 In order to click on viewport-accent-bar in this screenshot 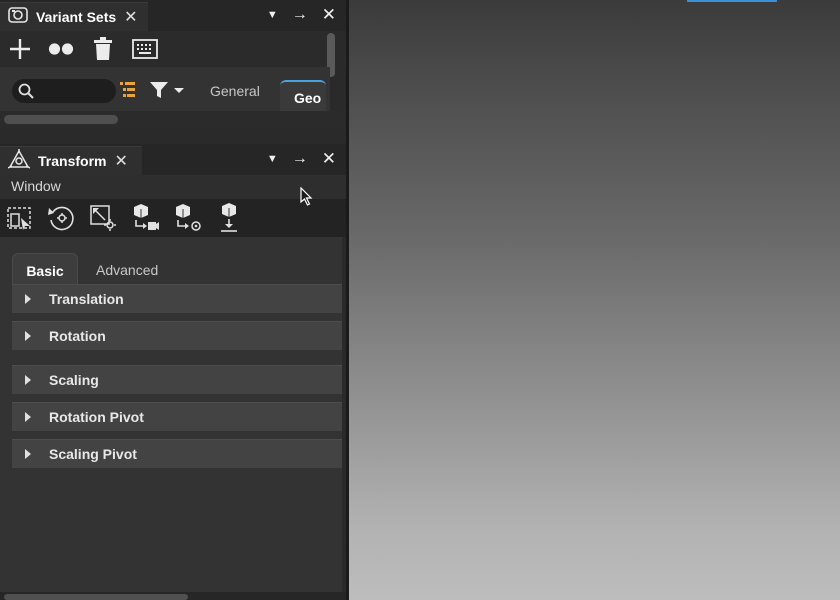, I will do `click(732, 1)`.